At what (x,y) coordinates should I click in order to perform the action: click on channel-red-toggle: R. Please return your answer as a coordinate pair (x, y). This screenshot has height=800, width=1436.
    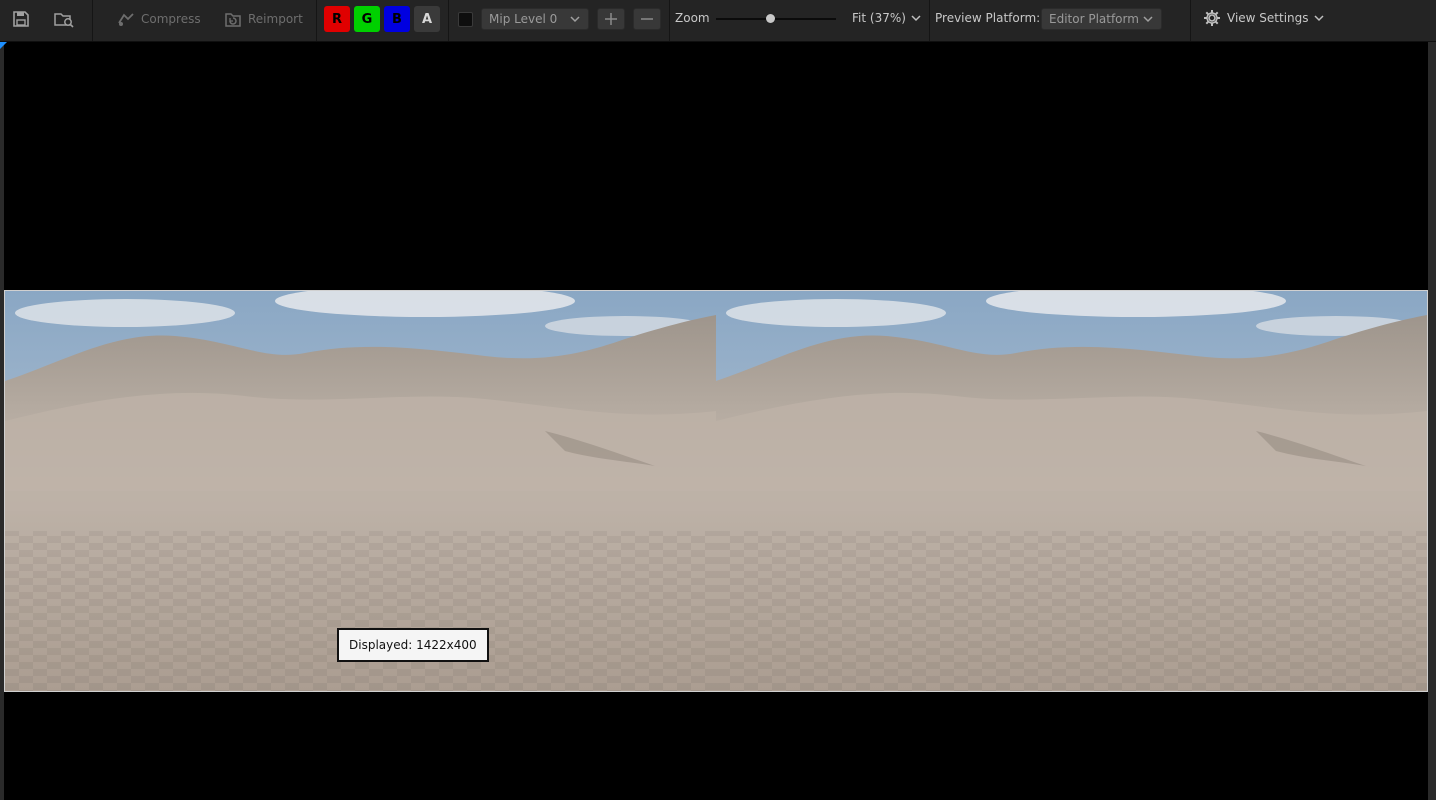
    Looking at the image, I should click on (337, 19).